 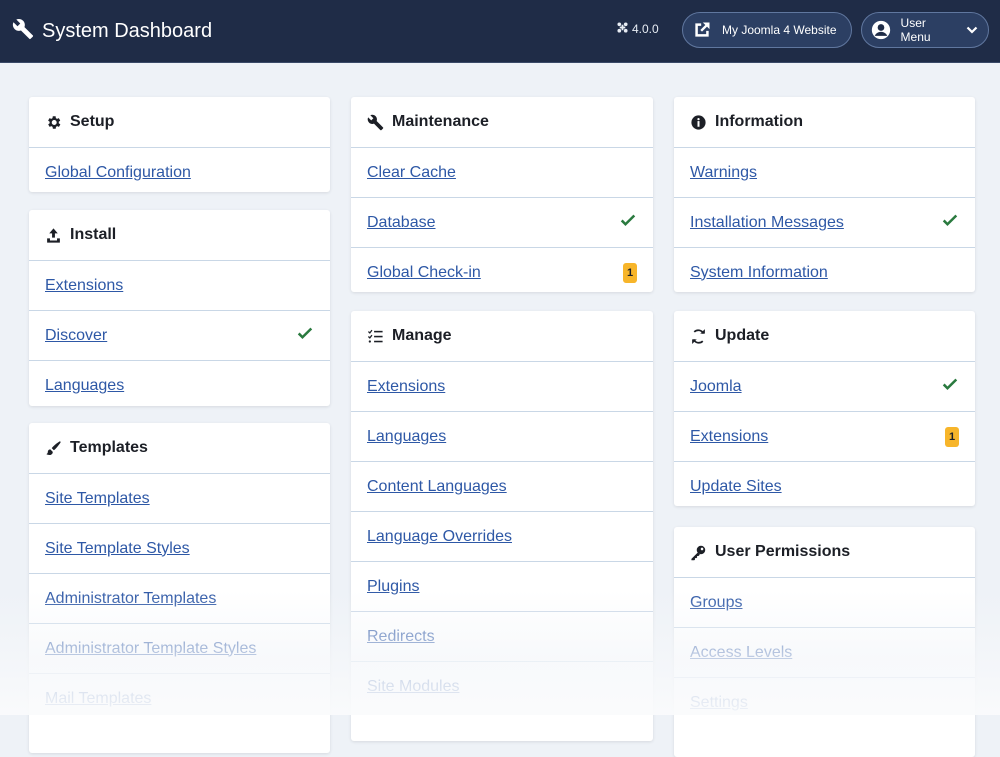 I want to click on wrench-icon, so click(x=23, y=31).